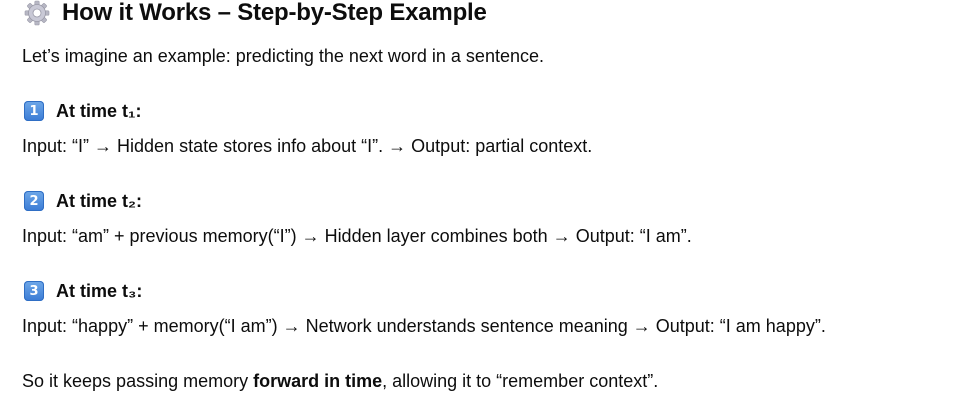 This screenshot has width=960, height=402. I want to click on keycap-2-icon: 2, so click(34, 201).